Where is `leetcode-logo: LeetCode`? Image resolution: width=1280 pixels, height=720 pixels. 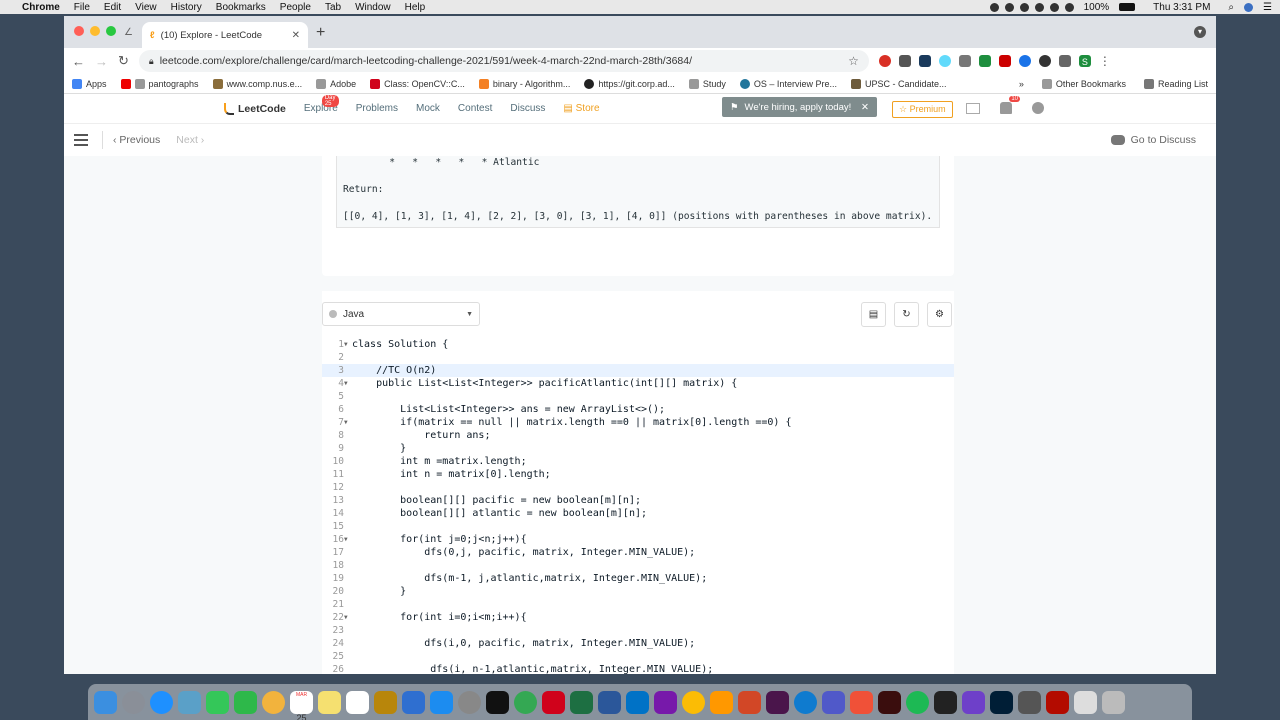 leetcode-logo: LeetCode is located at coordinates (255, 108).